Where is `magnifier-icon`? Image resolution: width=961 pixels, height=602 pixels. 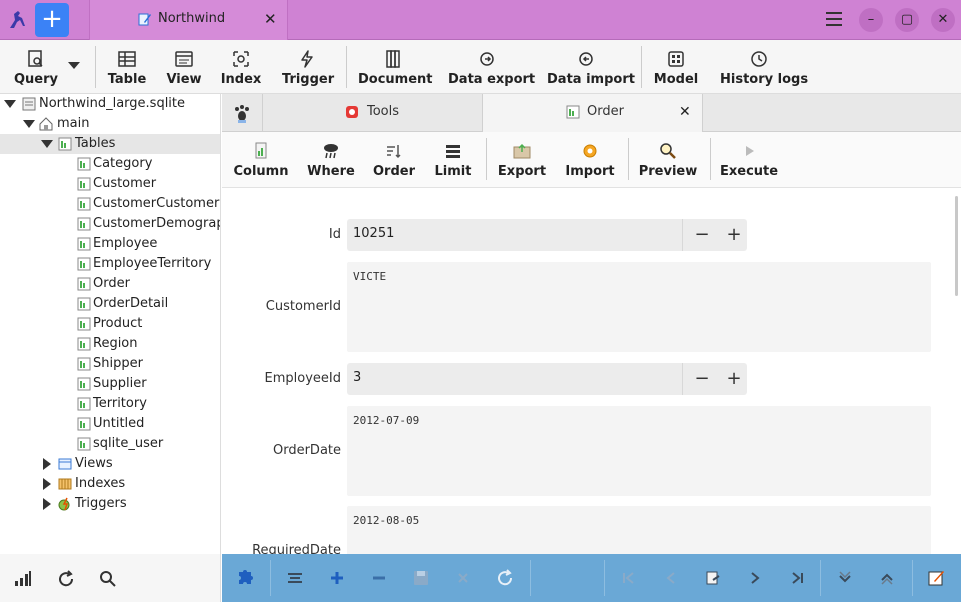 magnifier-icon is located at coordinates (668, 151).